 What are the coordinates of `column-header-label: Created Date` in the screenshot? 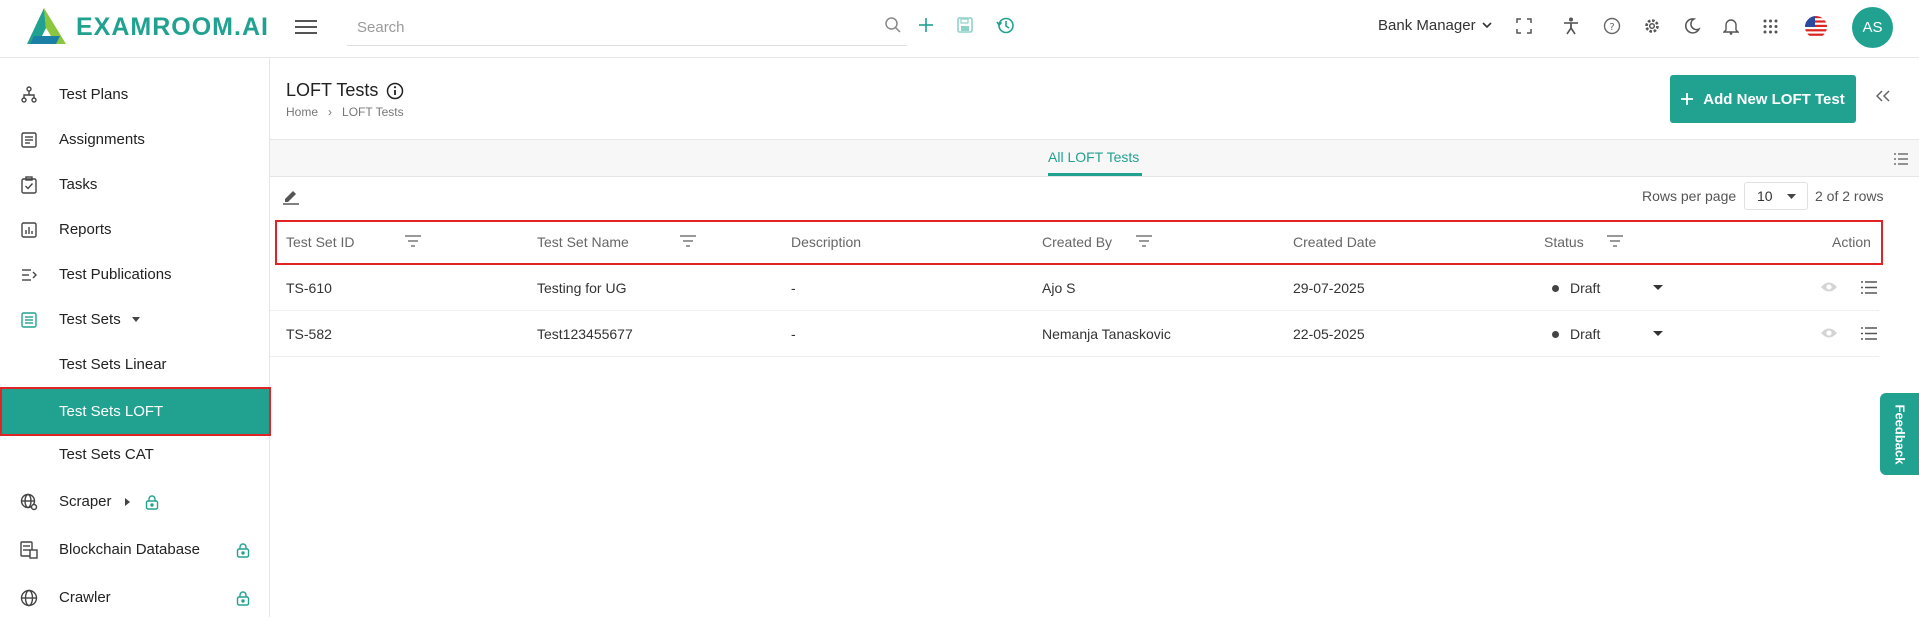 It's located at (1335, 242).